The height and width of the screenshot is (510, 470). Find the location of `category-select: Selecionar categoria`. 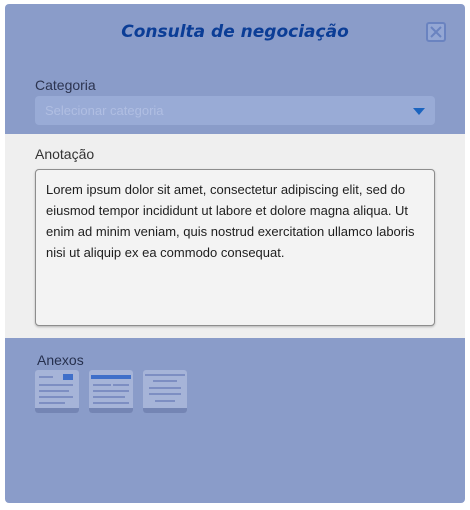

category-select: Selecionar categoria is located at coordinates (235, 110).